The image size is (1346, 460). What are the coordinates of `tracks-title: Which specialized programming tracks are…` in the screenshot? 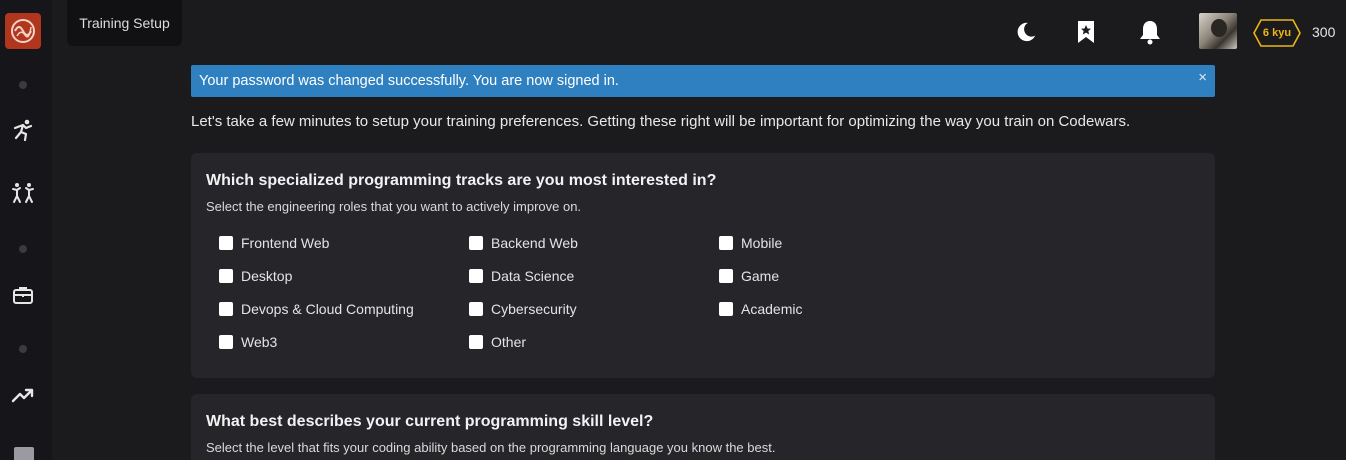 It's located at (461, 180).